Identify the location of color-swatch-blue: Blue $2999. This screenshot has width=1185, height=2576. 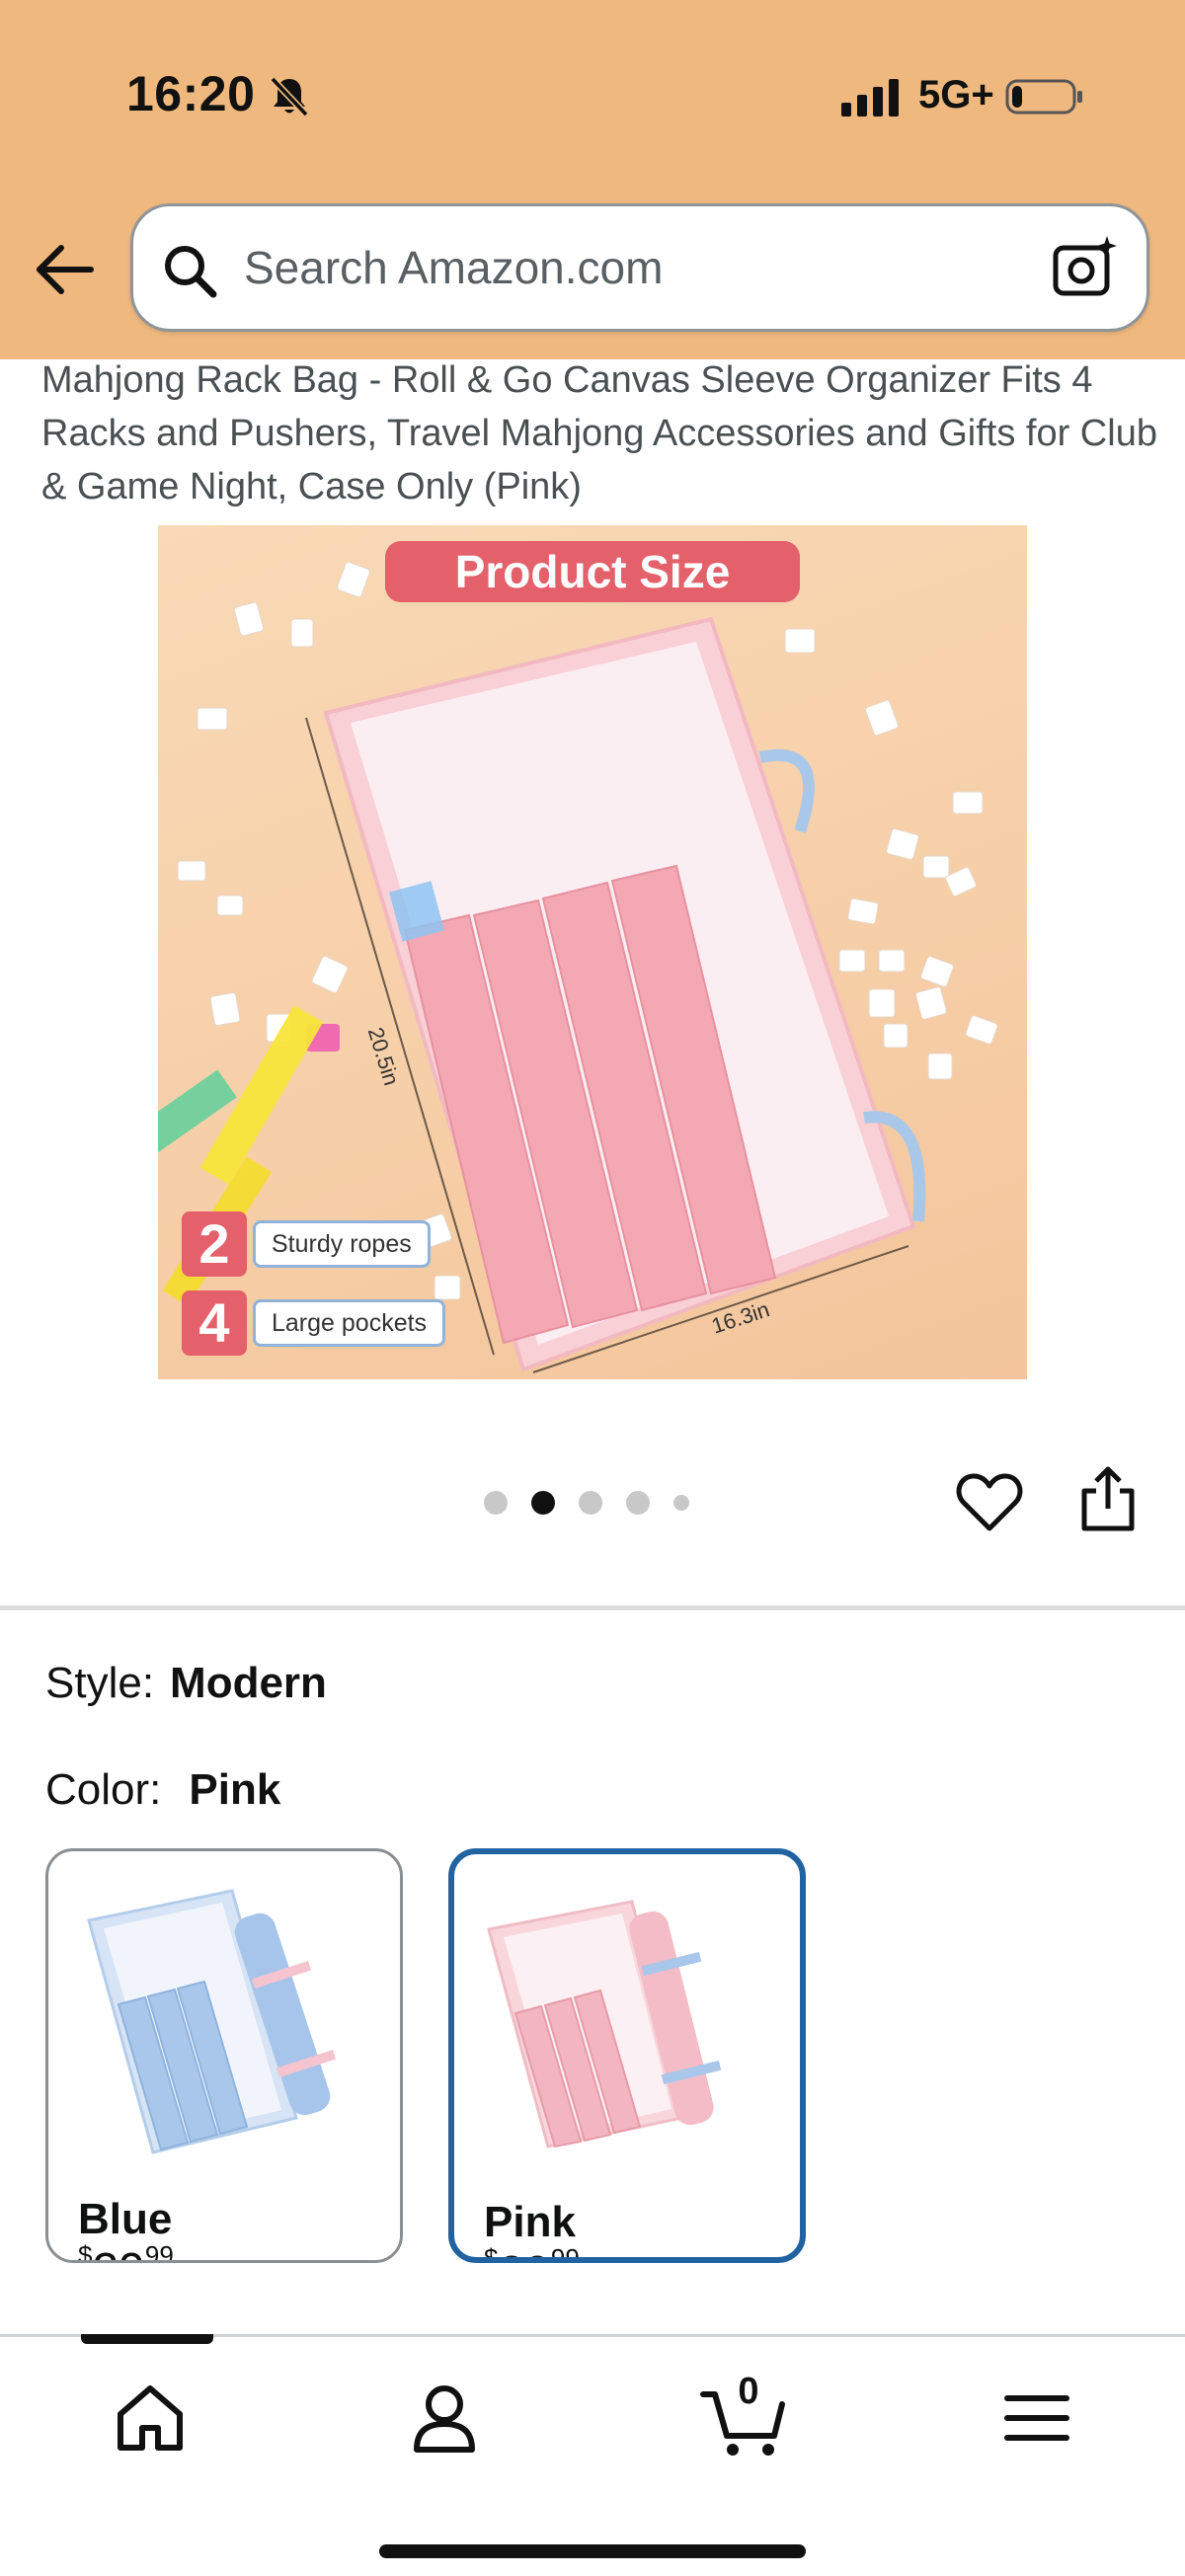
(224, 2055).